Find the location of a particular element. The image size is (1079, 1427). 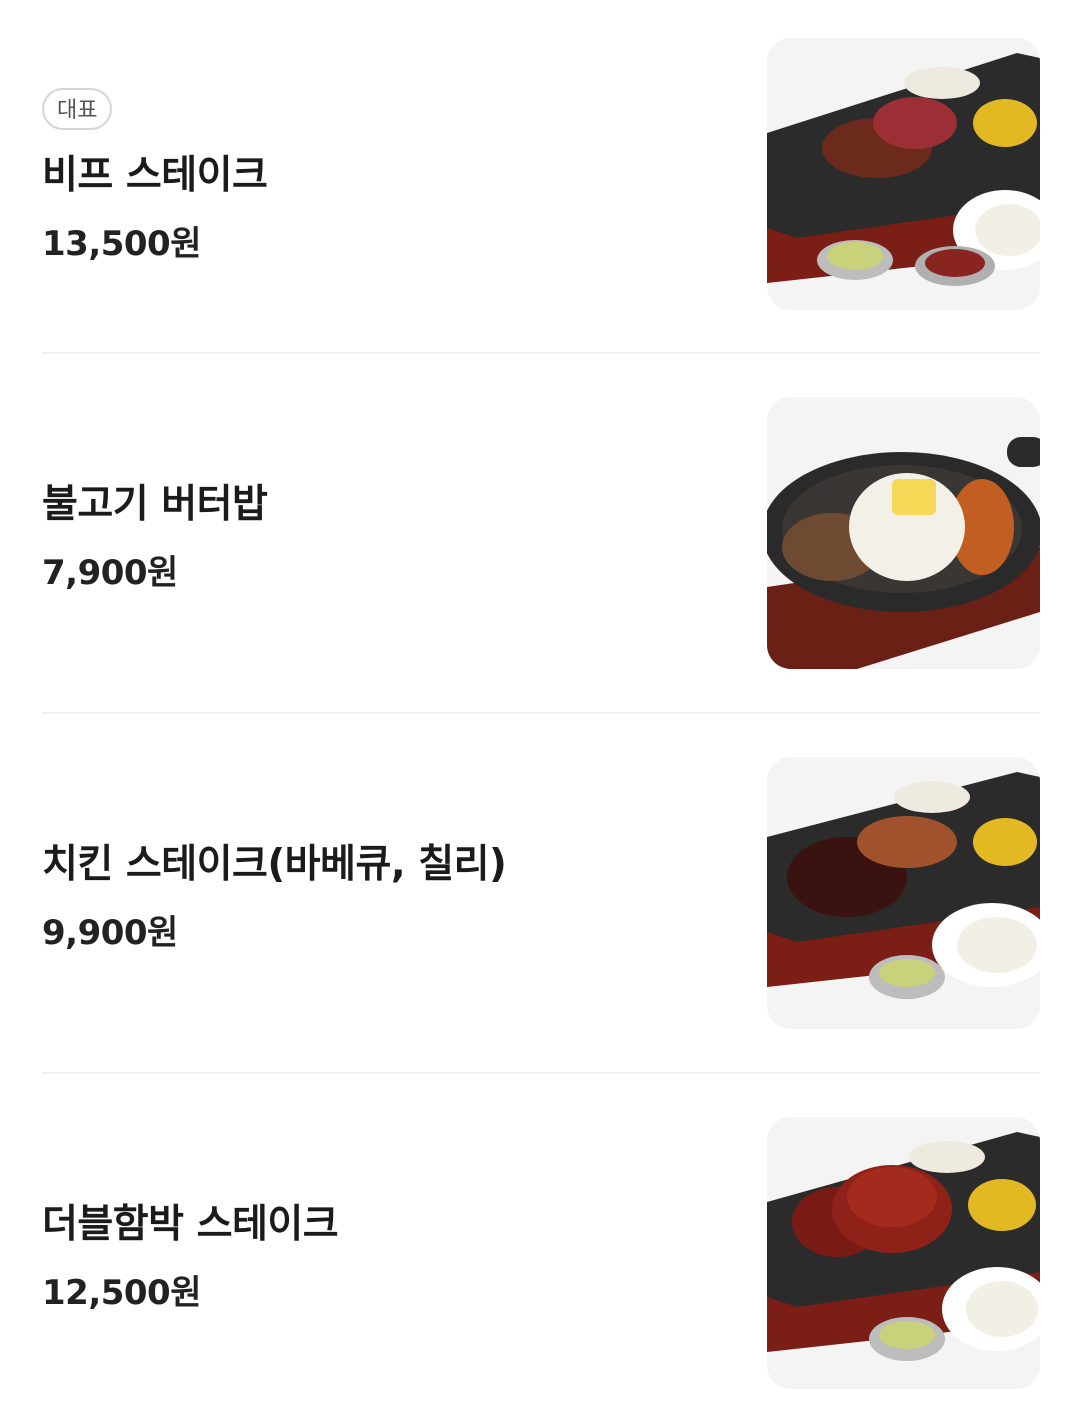

menu-item-info: 불고기 버터밥 7,900원 is located at coordinates (382, 533).